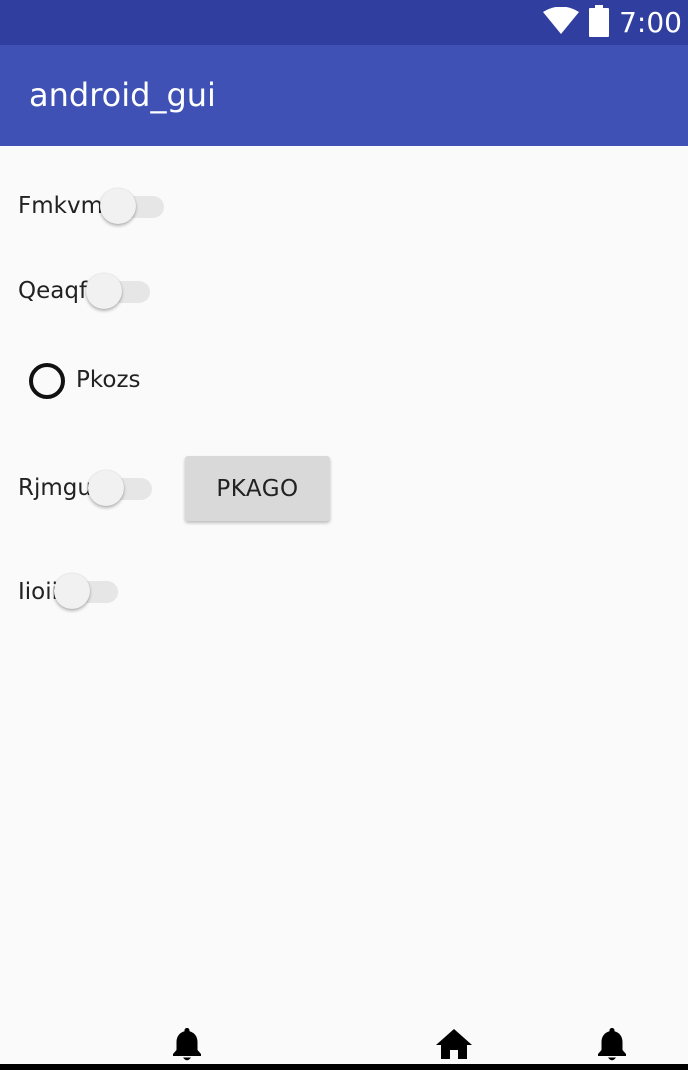  I want to click on switch-iioii, so click(87, 591).